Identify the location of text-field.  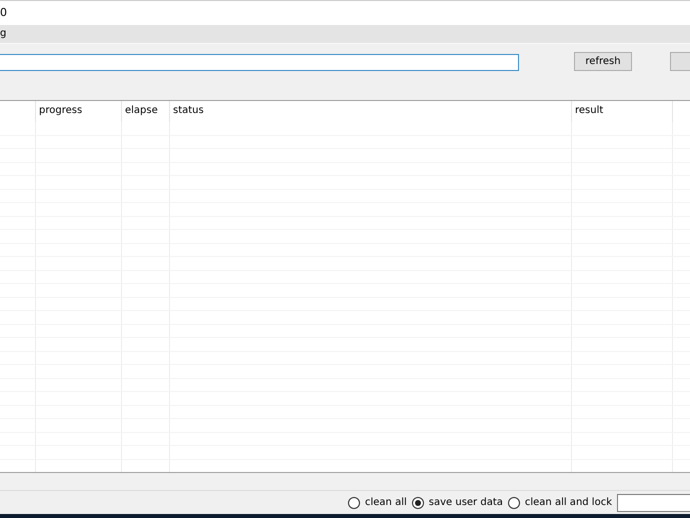
(653, 503).